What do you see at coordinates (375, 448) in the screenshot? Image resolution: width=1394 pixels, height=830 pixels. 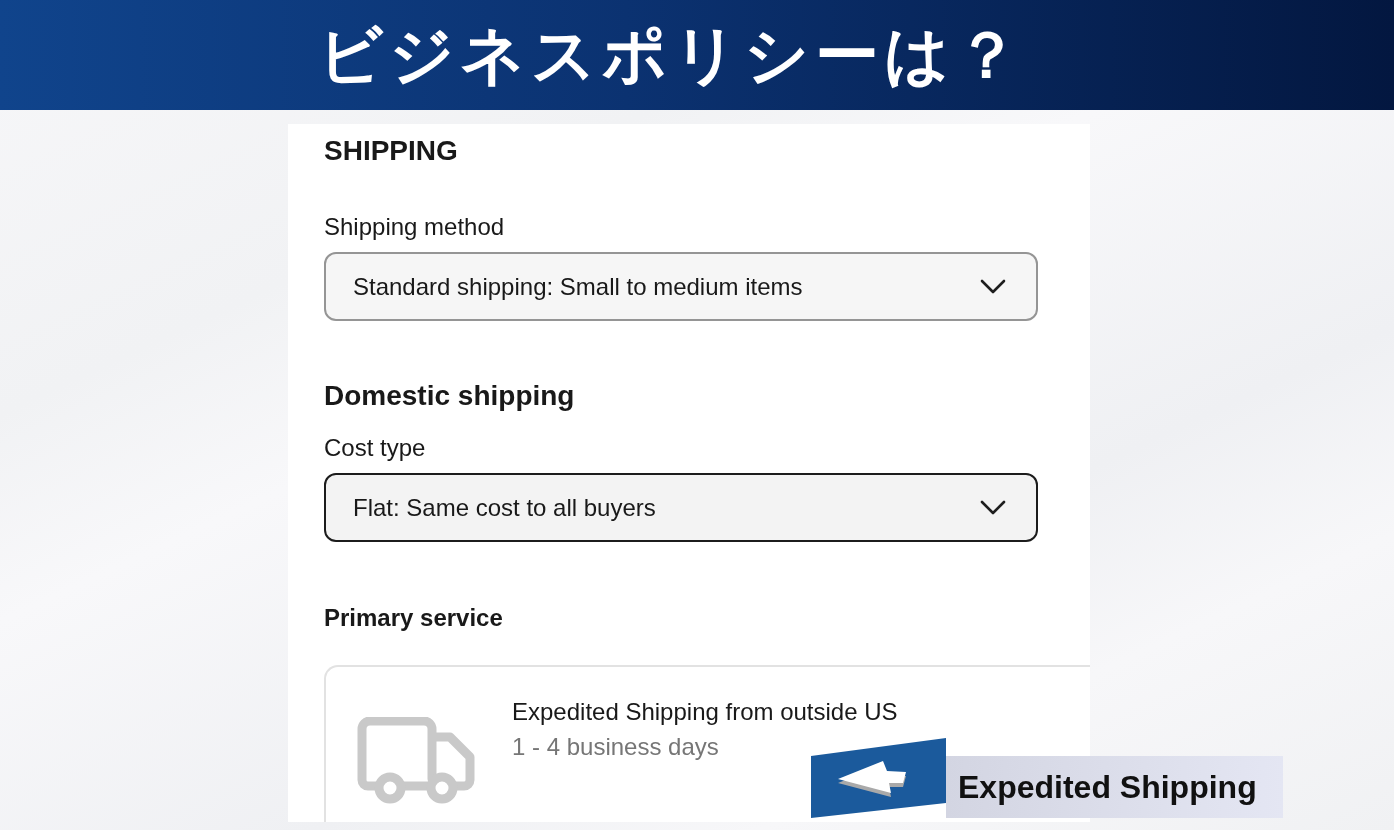 I see `field-label: Cost type` at bounding box center [375, 448].